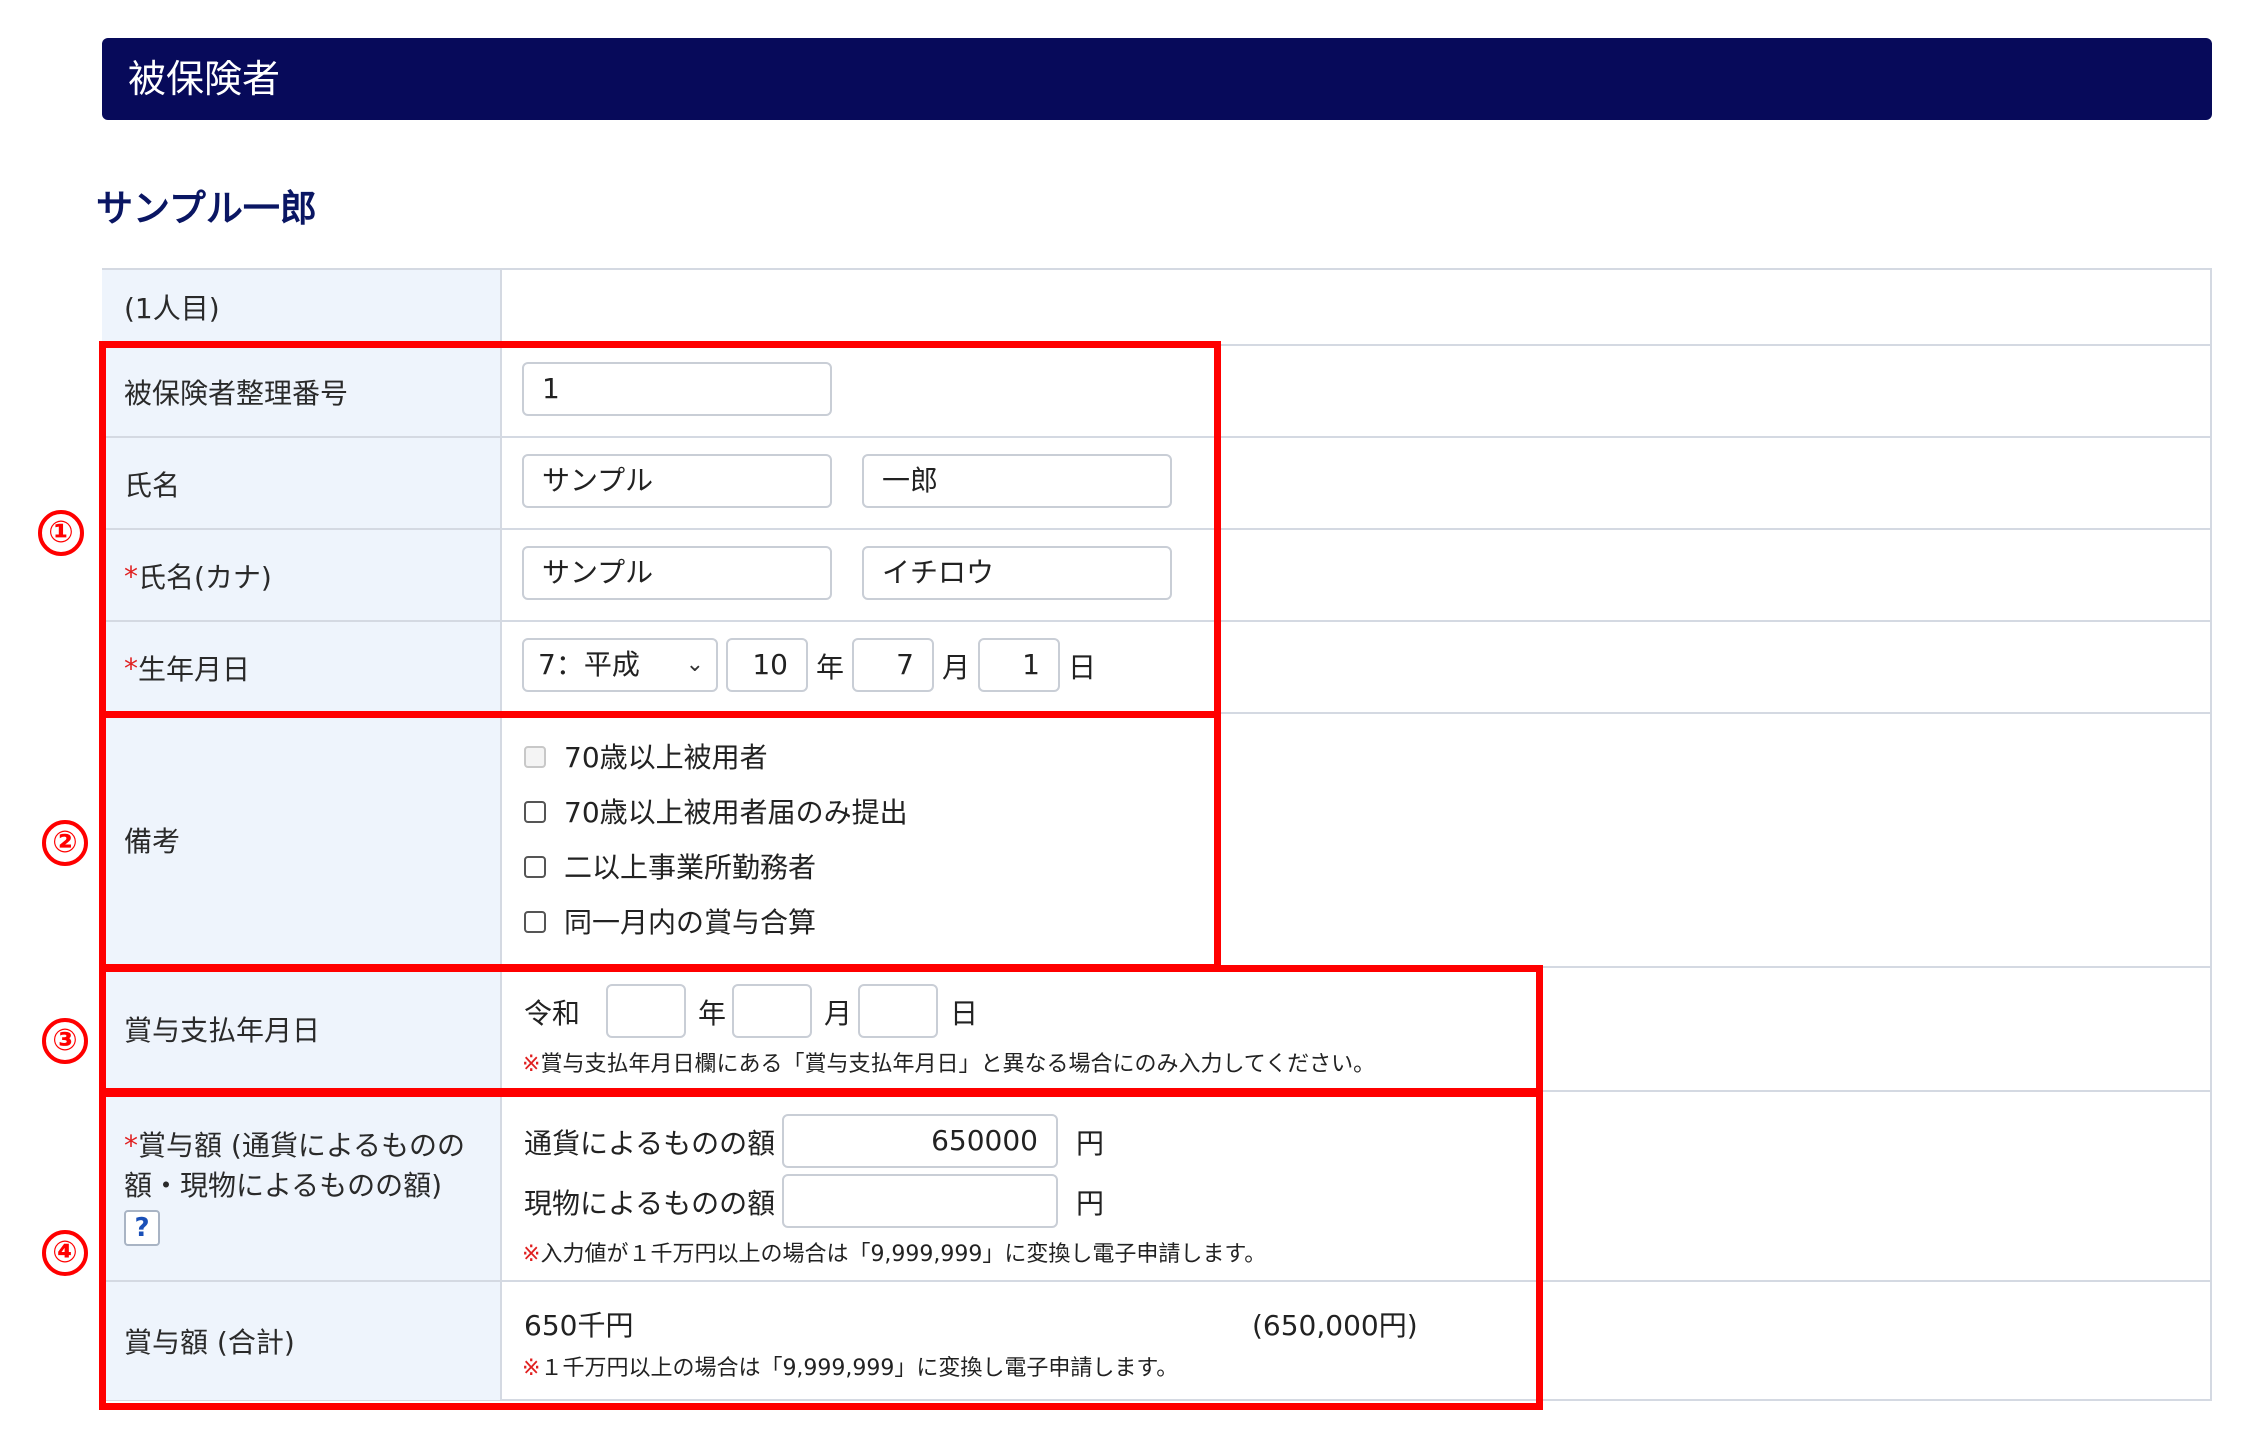  What do you see at coordinates (65, 1041) in the screenshot?
I see `annotation-marker-3: ③` at bounding box center [65, 1041].